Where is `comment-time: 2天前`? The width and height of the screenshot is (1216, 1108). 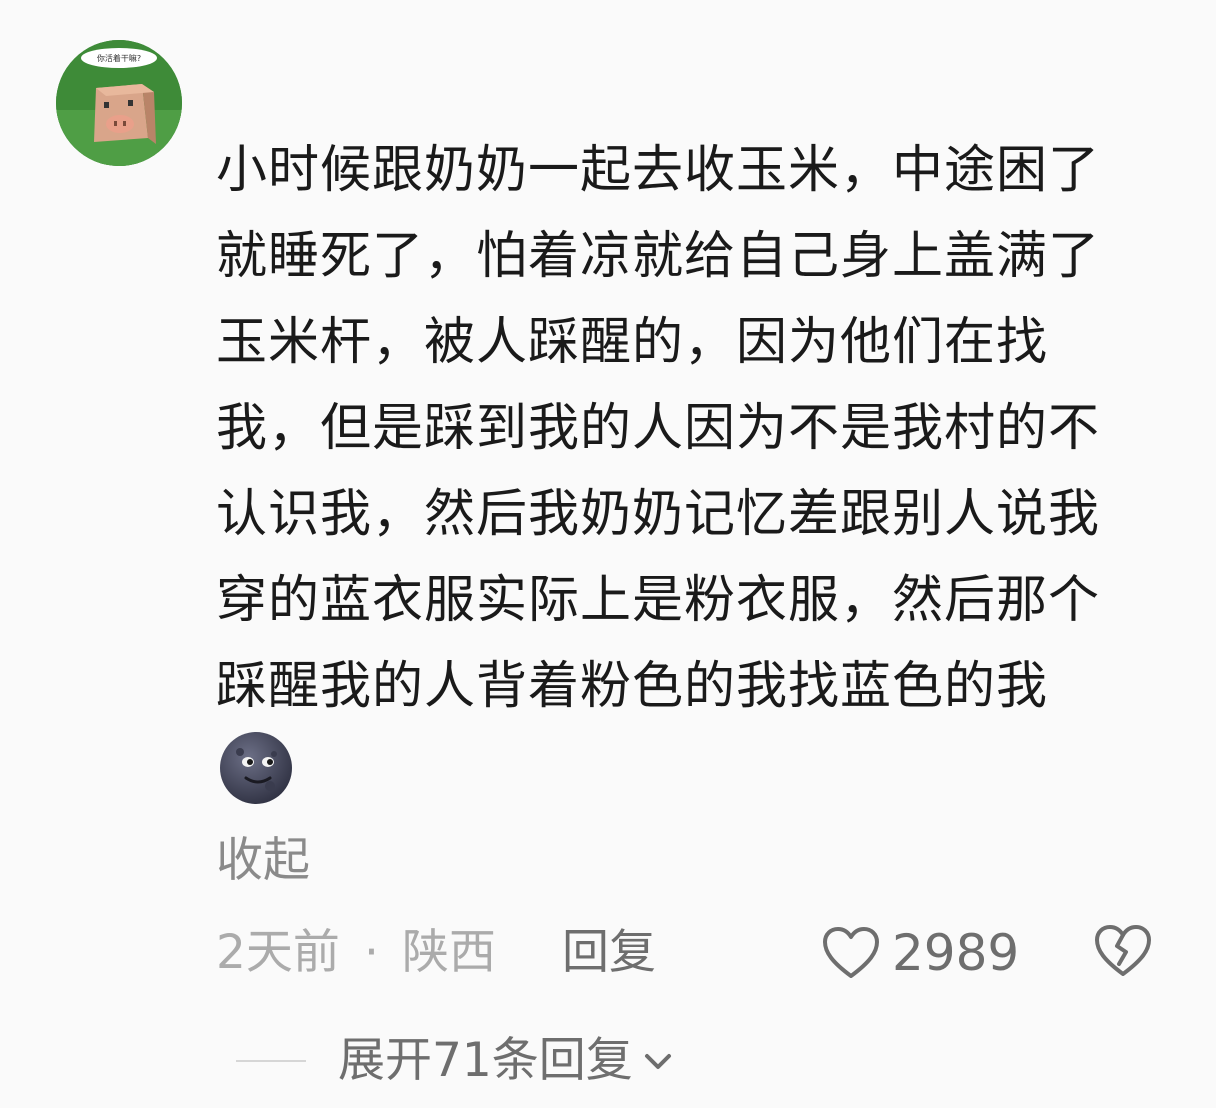 comment-time: 2天前 is located at coordinates (278, 952).